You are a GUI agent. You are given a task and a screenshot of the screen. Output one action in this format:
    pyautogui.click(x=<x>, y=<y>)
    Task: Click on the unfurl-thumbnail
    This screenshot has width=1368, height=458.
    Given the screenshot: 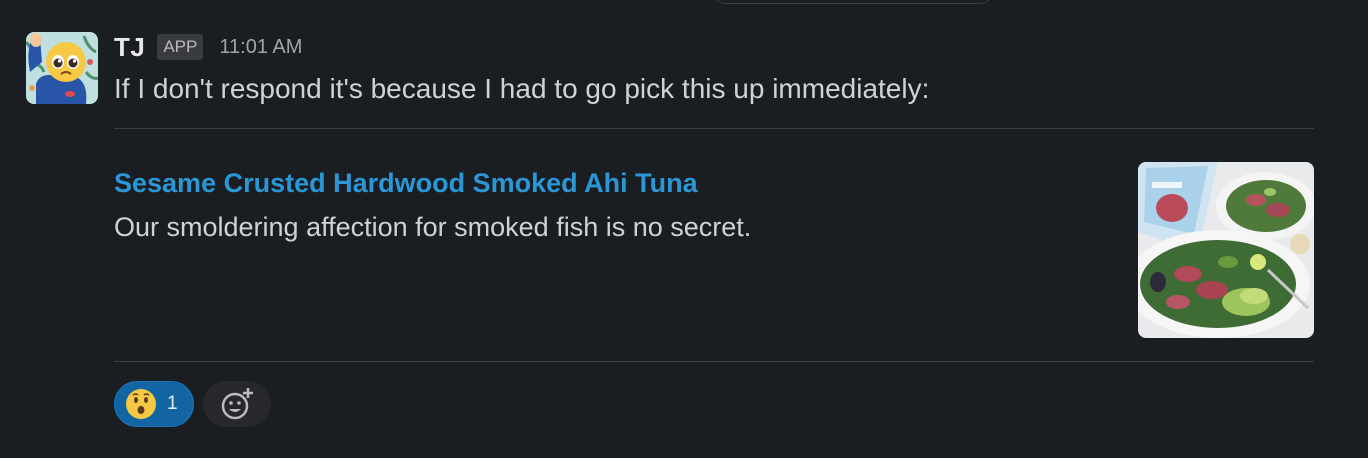 What is the action you would take?
    pyautogui.click(x=1226, y=250)
    